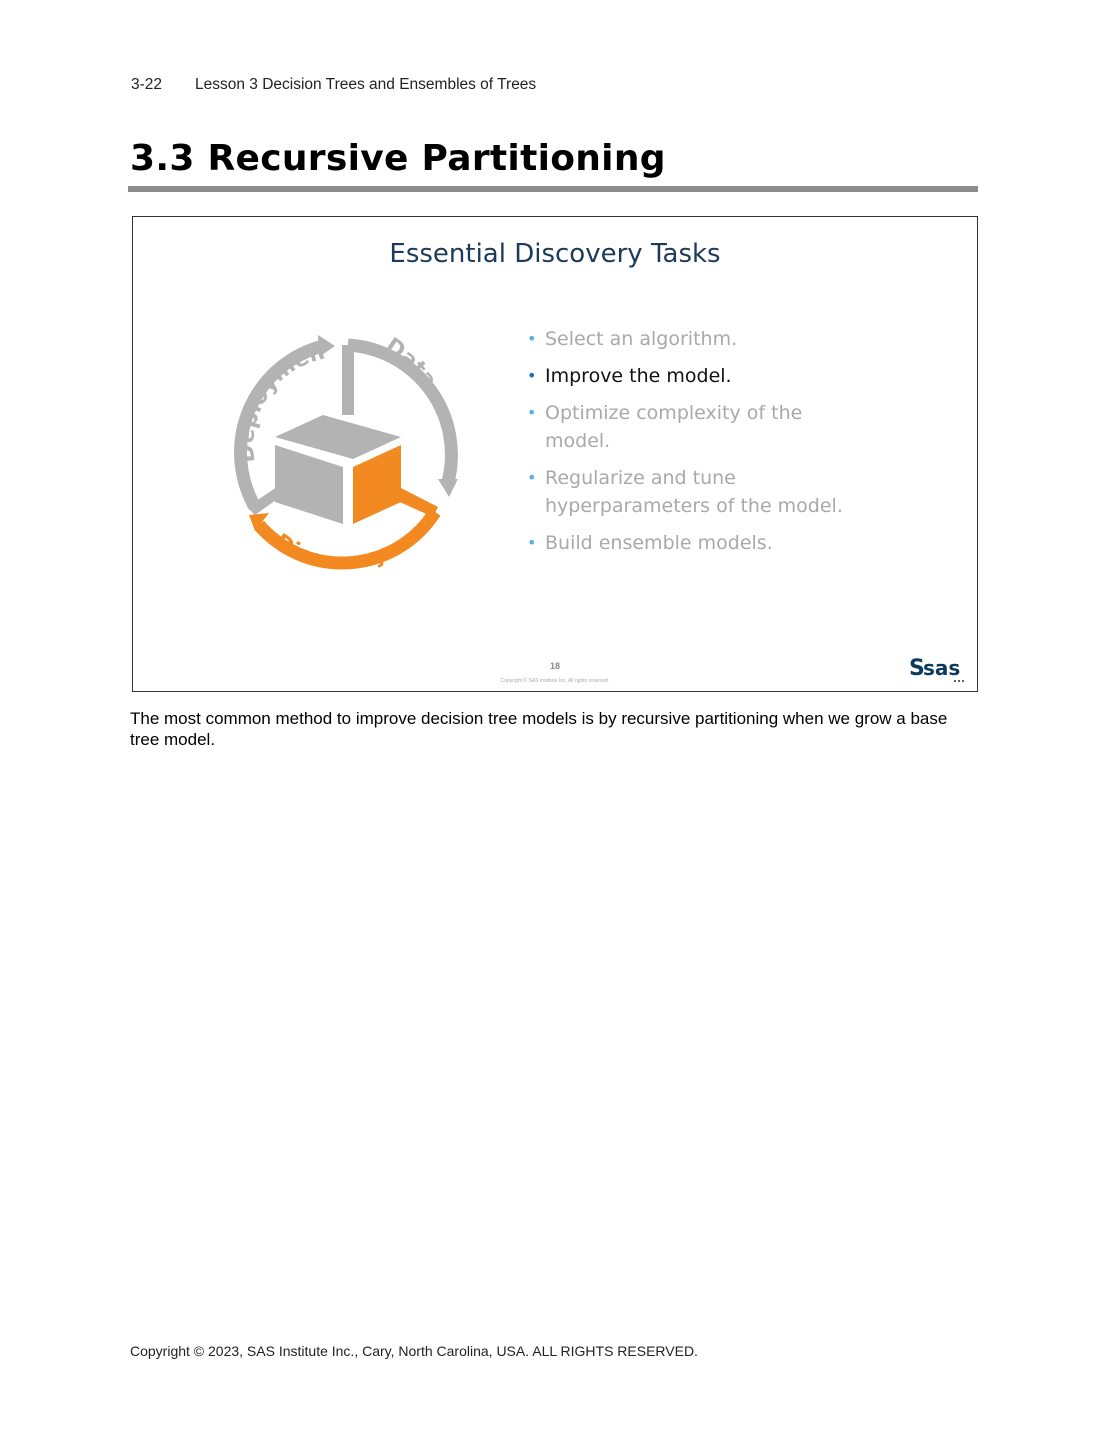 Image resolution: width=1105 pixels, height=1430 pixels. Describe the element at coordinates (691, 339) in the screenshot. I see `bullet-item: • Select an algorithm.` at that location.